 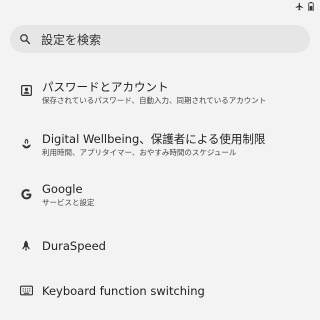 What do you see at coordinates (299, 6) in the screenshot?
I see `airplane-icon` at bounding box center [299, 6].